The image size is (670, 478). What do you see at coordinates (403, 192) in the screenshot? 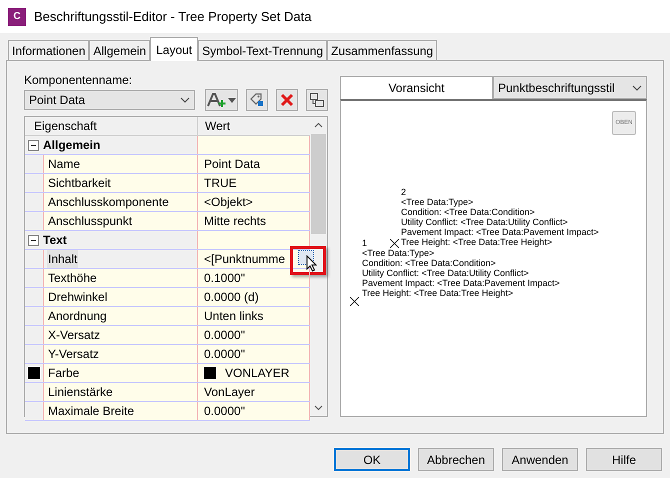
I see `point-number: 2` at bounding box center [403, 192].